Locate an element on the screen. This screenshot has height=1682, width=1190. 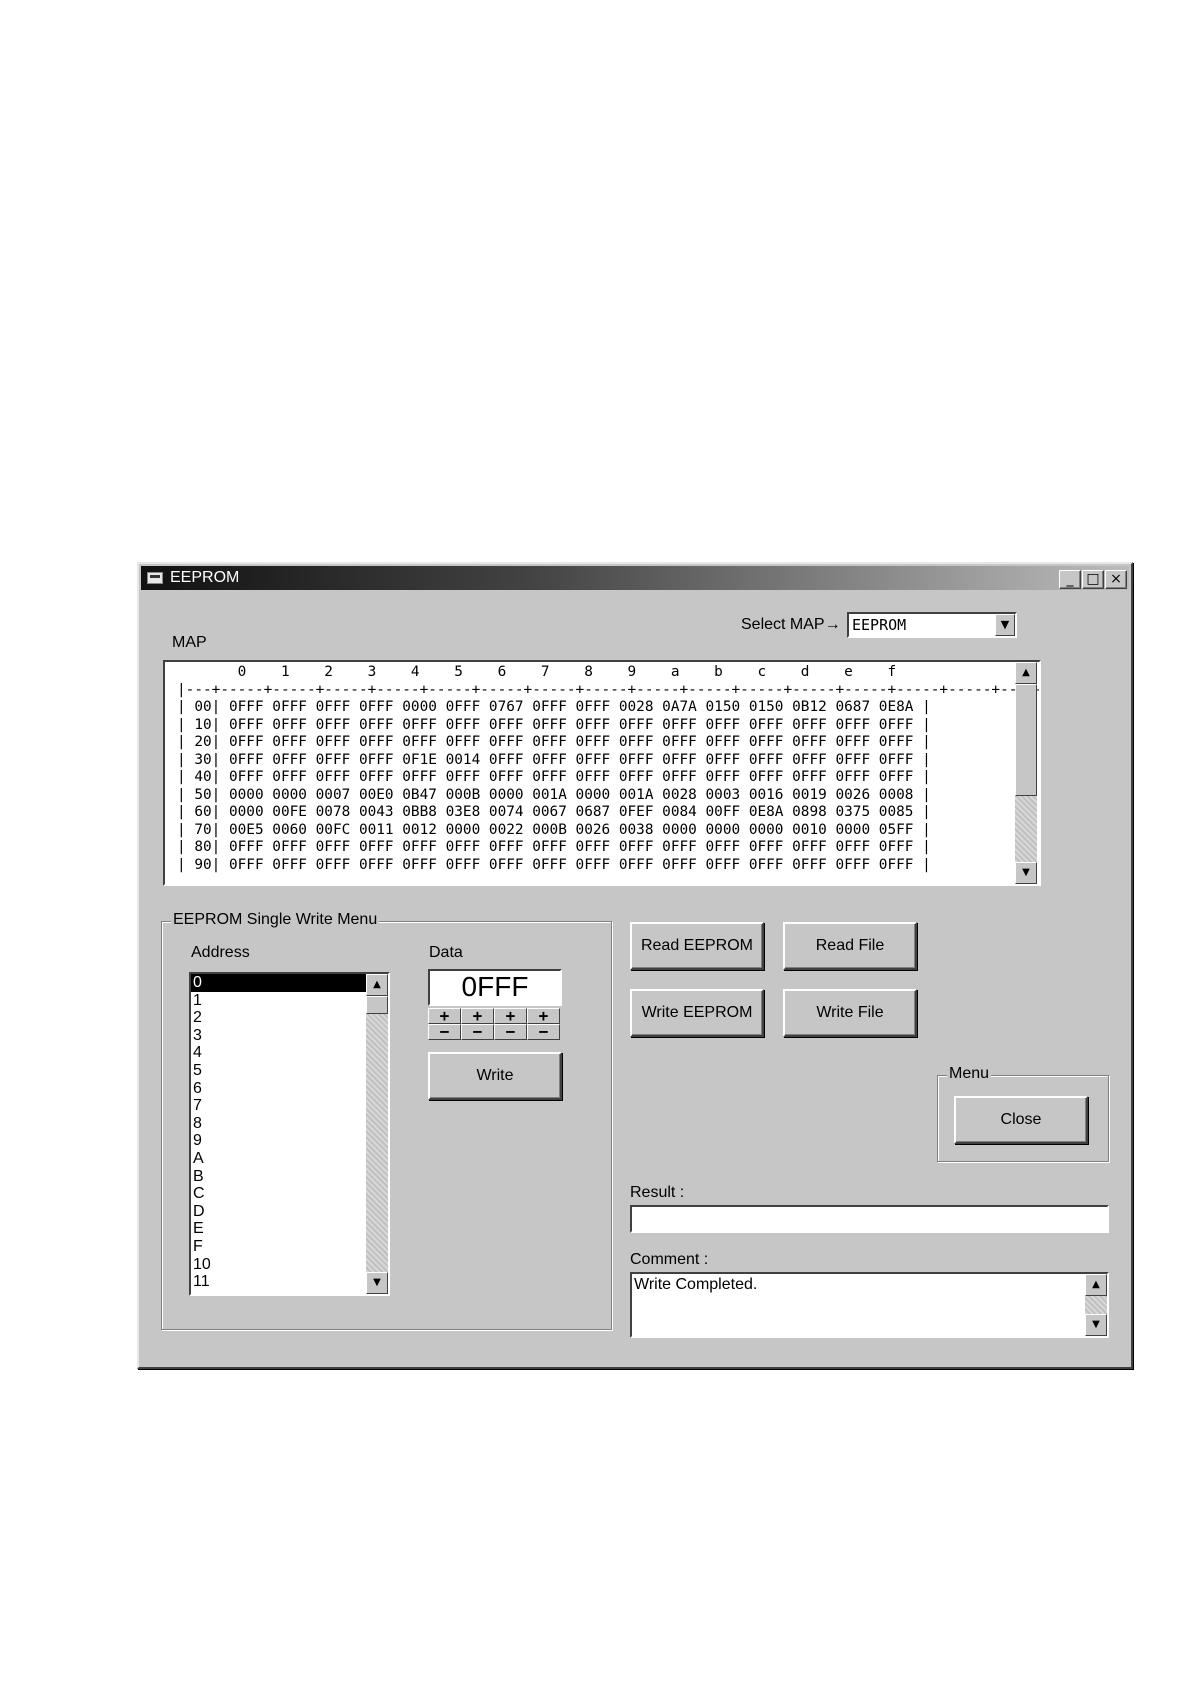
map-select: EEPROM ▼ is located at coordinates (932, 625).